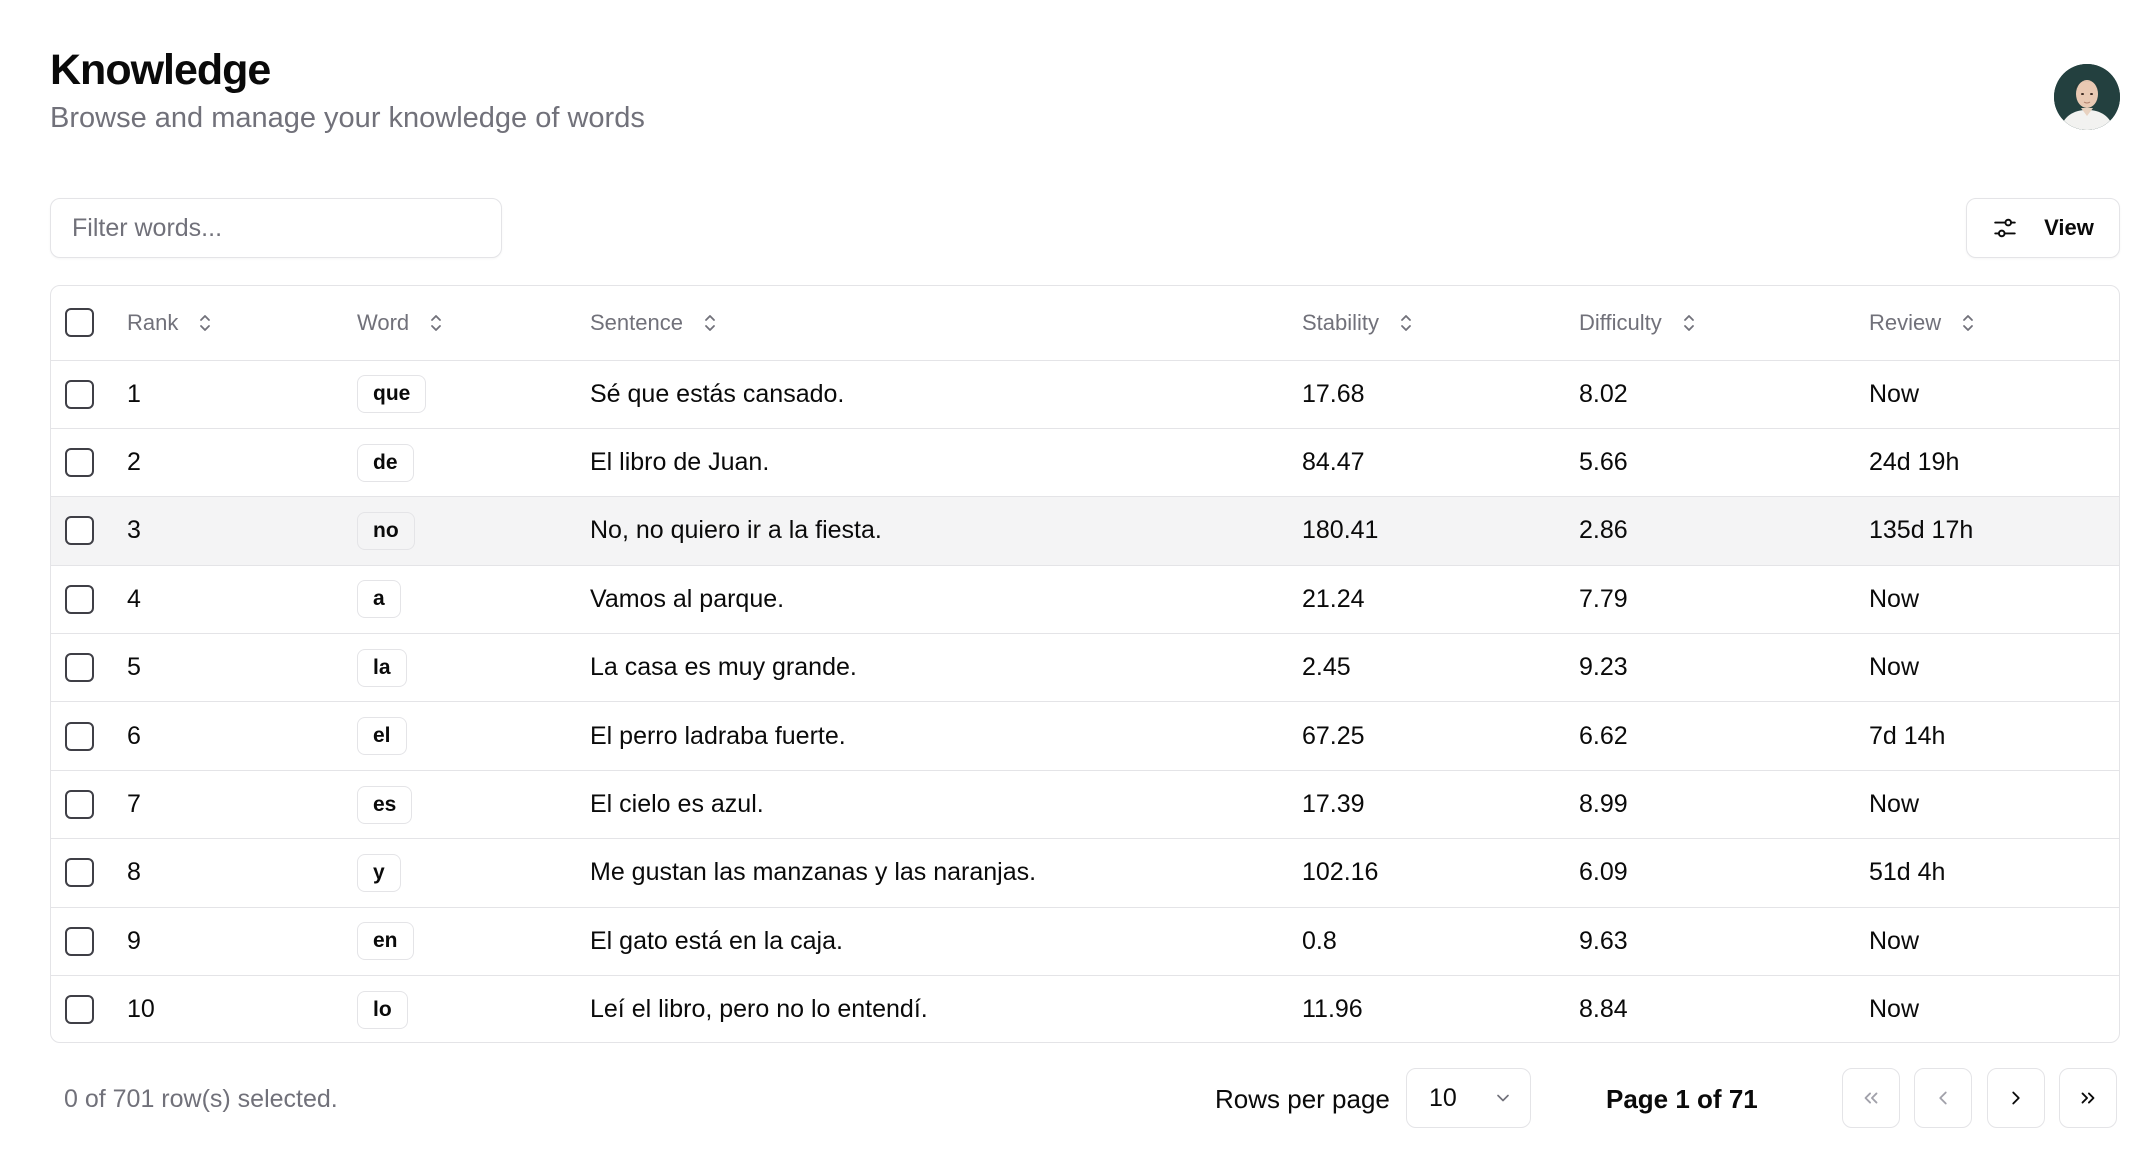 This screenshot has width=2138, height=1152. I want to click on rank-cell: 9, so click(134, 940).